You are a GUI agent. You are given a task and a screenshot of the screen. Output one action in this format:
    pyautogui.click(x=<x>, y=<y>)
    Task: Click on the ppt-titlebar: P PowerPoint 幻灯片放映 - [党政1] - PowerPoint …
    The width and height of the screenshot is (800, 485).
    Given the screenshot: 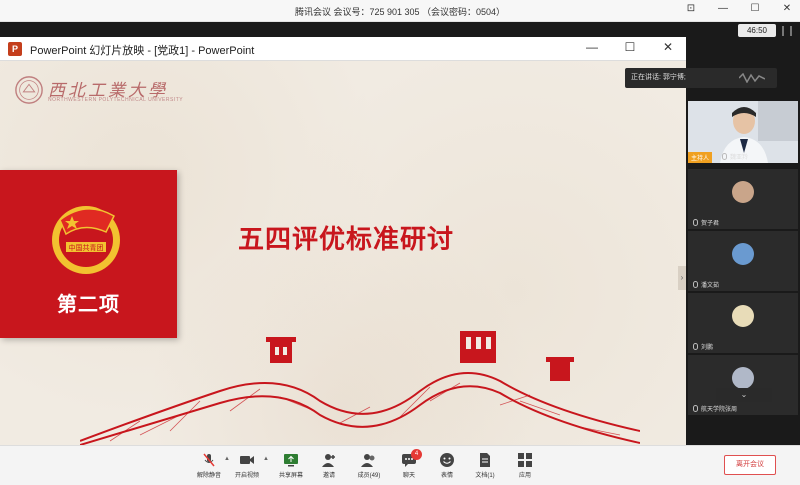 What is the action you would take?
    pyautogui.click(x=343, y=49)
    